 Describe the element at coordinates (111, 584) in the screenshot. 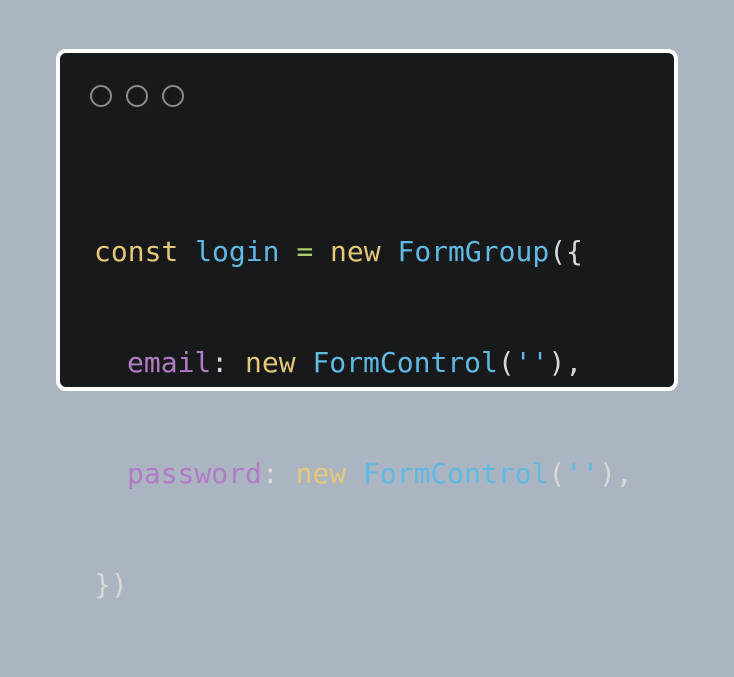

I see `punctuation: })` at that location.